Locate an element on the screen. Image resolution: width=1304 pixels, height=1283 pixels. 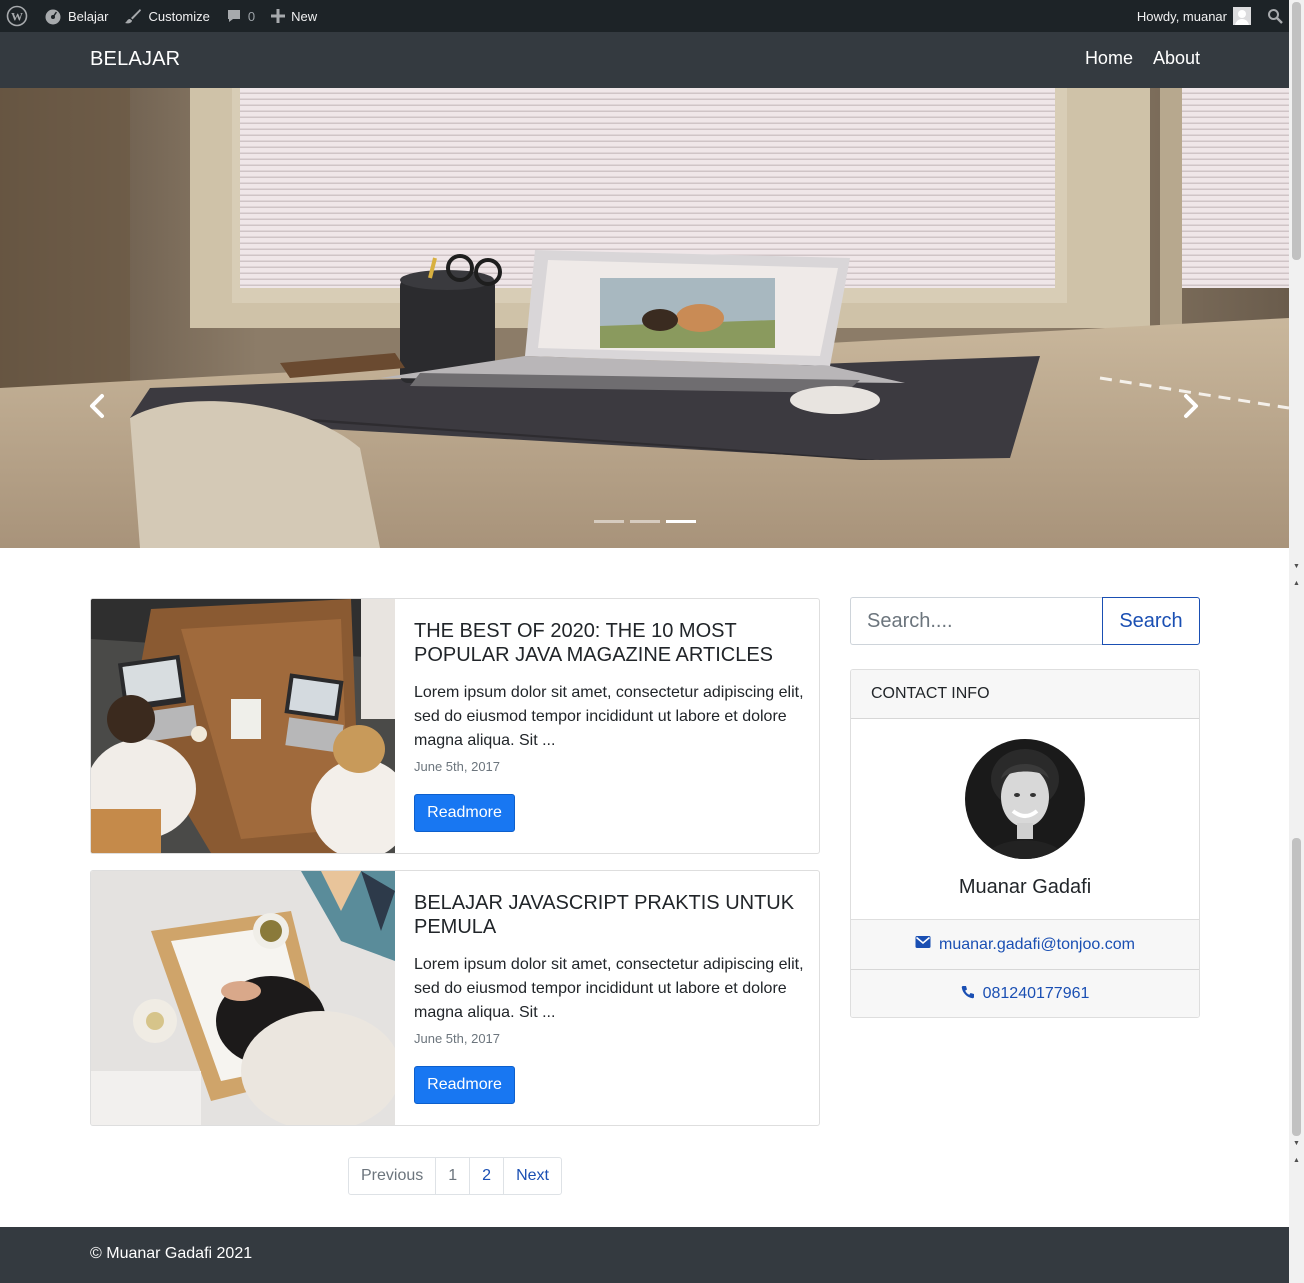
plus-icon is located at coordinates (278, 16).